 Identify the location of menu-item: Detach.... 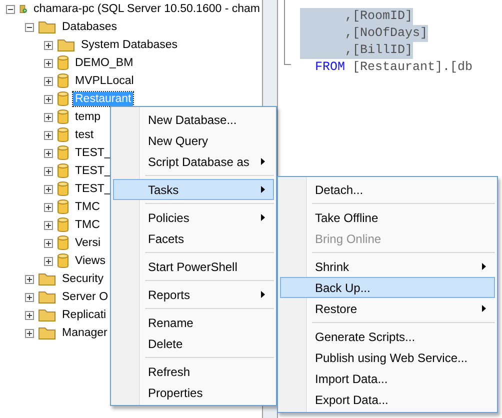
(387, 189).